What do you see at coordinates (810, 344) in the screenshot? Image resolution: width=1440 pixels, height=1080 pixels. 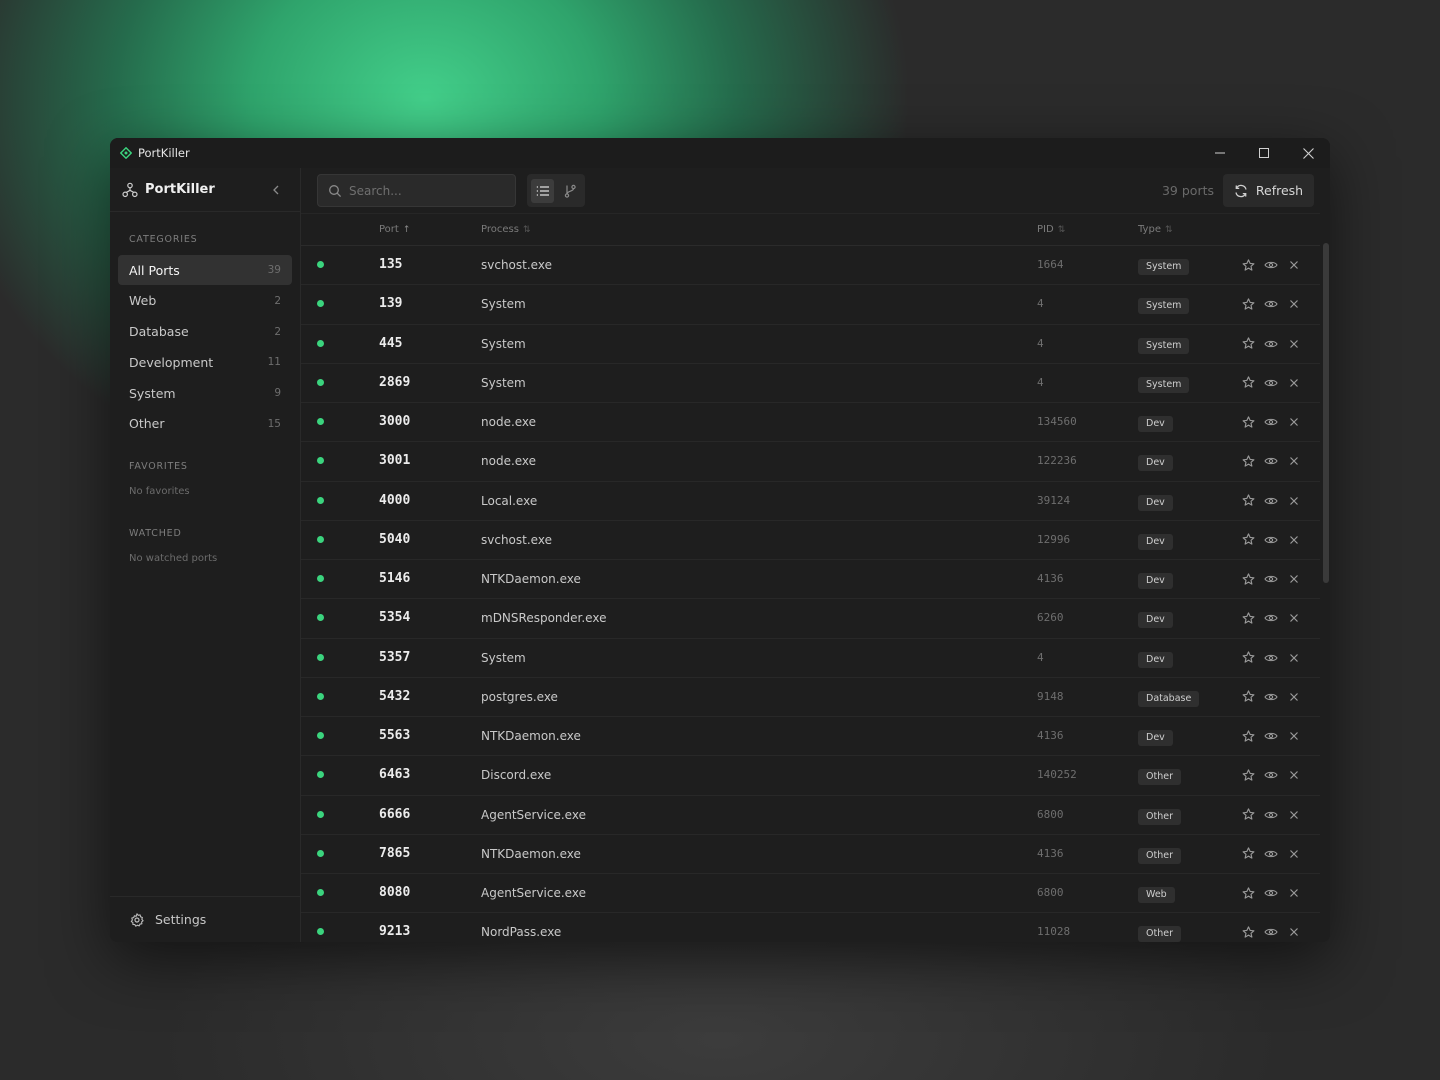 I see `table-row: 445 System 4 System` at bounding box center [810, 344].